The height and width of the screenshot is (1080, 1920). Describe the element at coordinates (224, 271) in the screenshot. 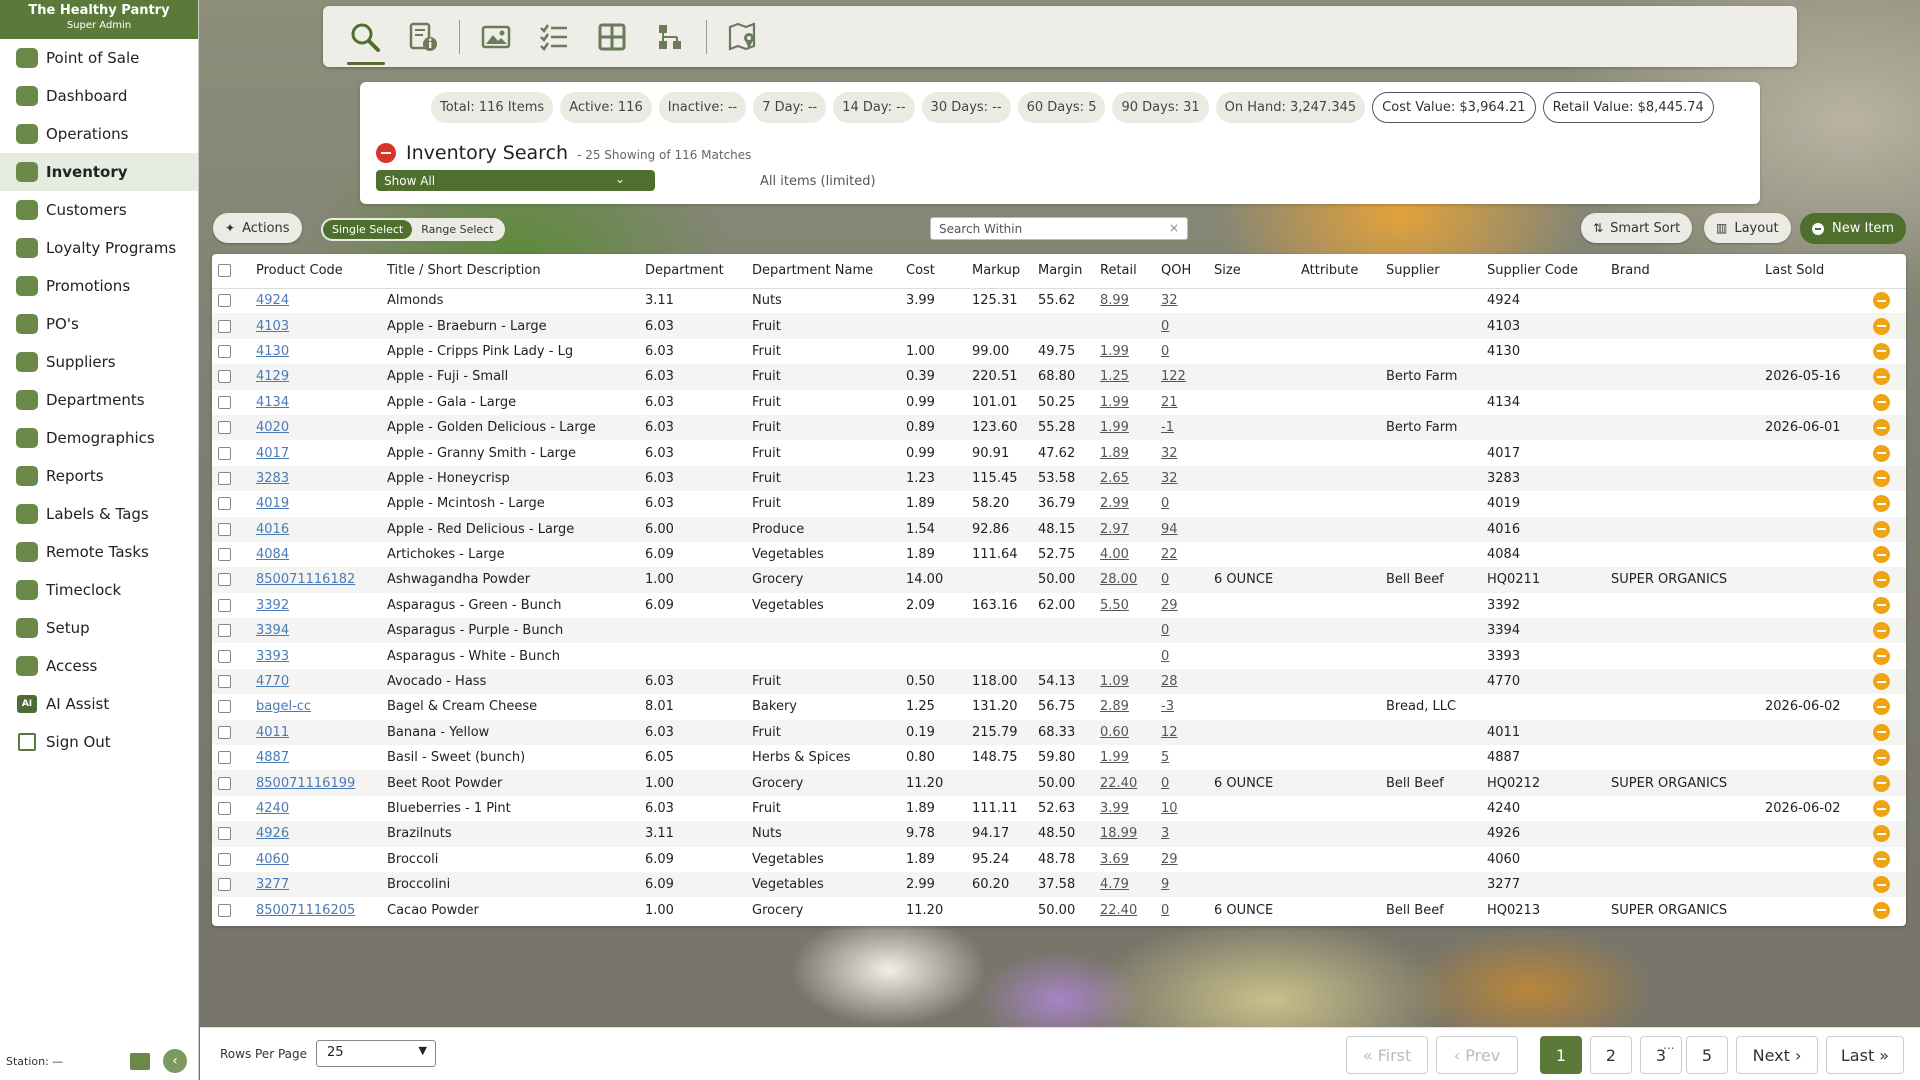

I see `select-all-checkbox` at that location.